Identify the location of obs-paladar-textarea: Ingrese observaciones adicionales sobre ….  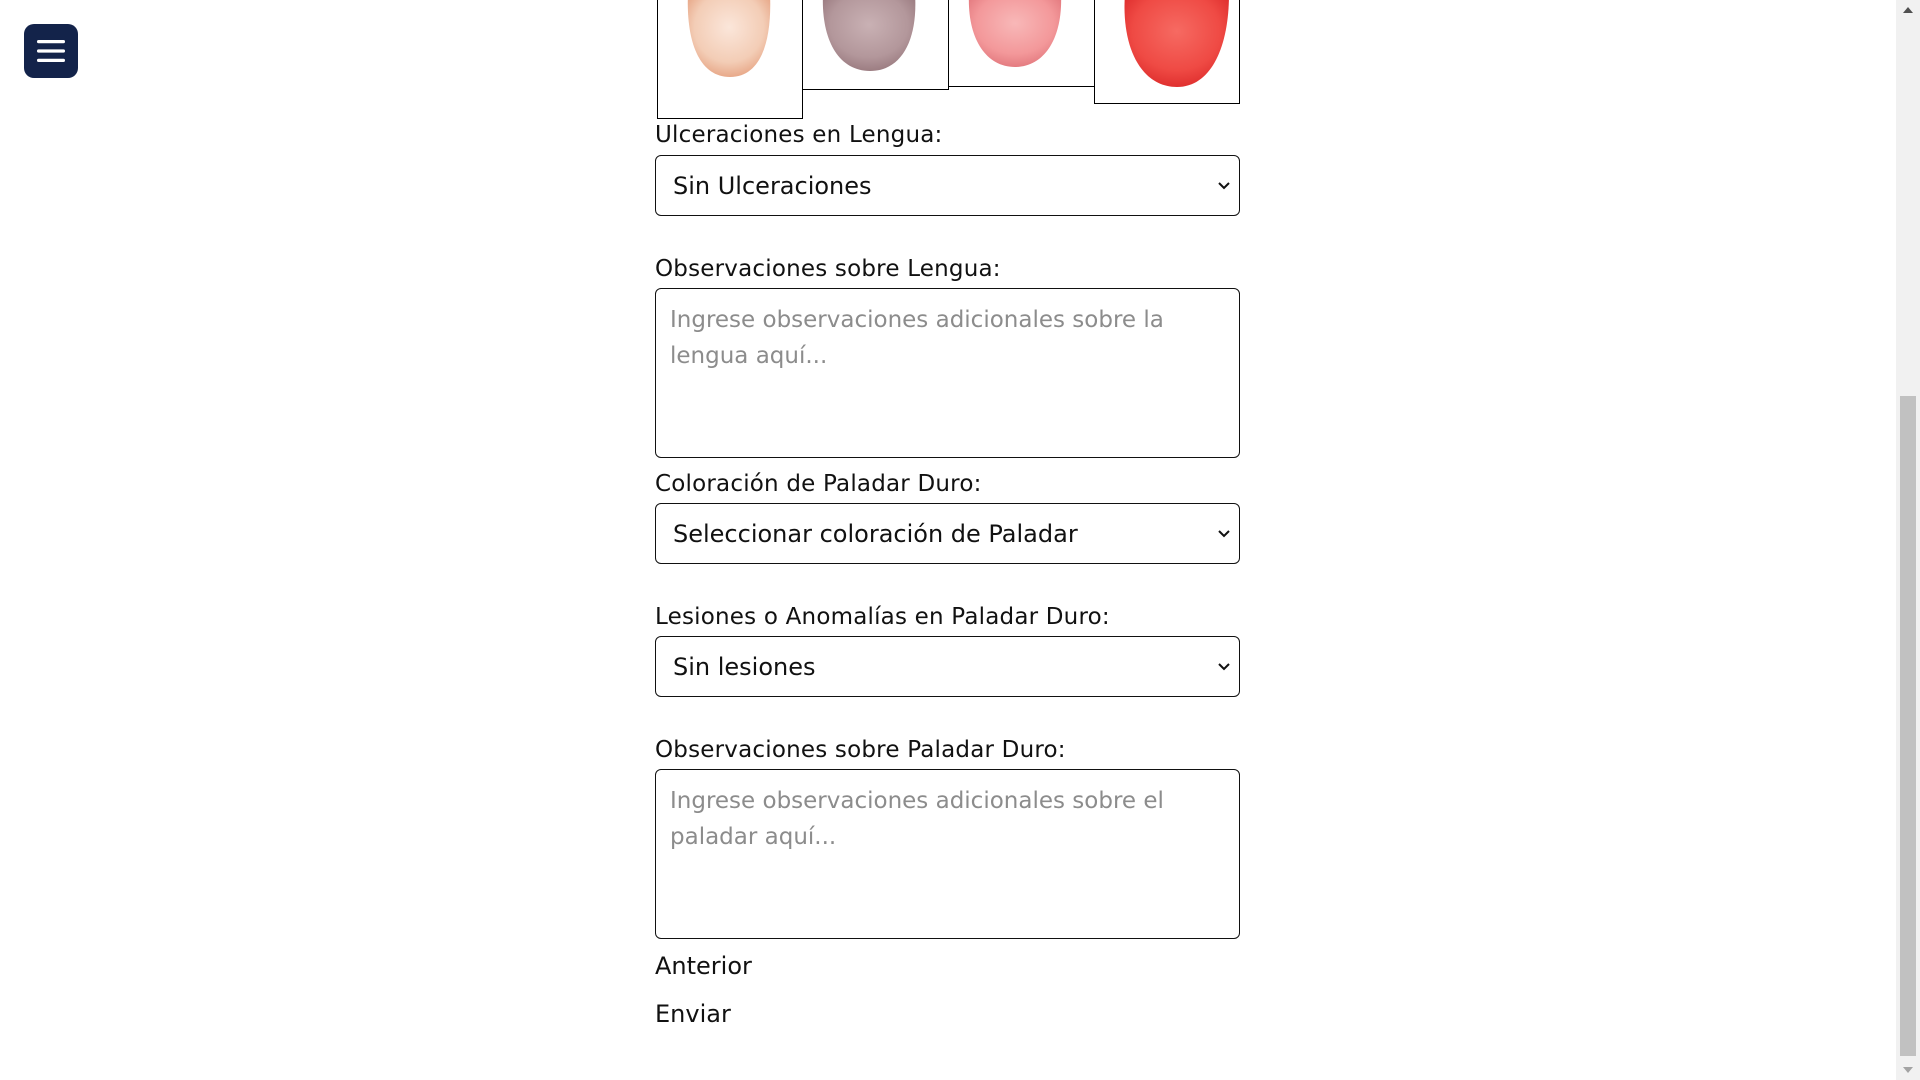
(947, 854).